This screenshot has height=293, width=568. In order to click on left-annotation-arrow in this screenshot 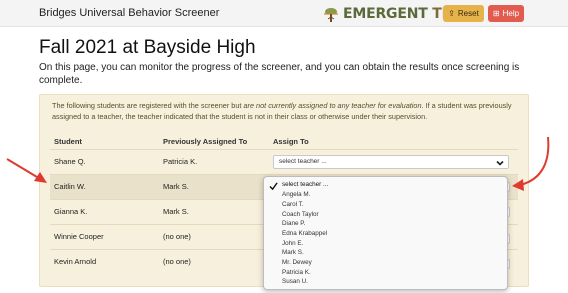, I will do `click(26, 170)`.